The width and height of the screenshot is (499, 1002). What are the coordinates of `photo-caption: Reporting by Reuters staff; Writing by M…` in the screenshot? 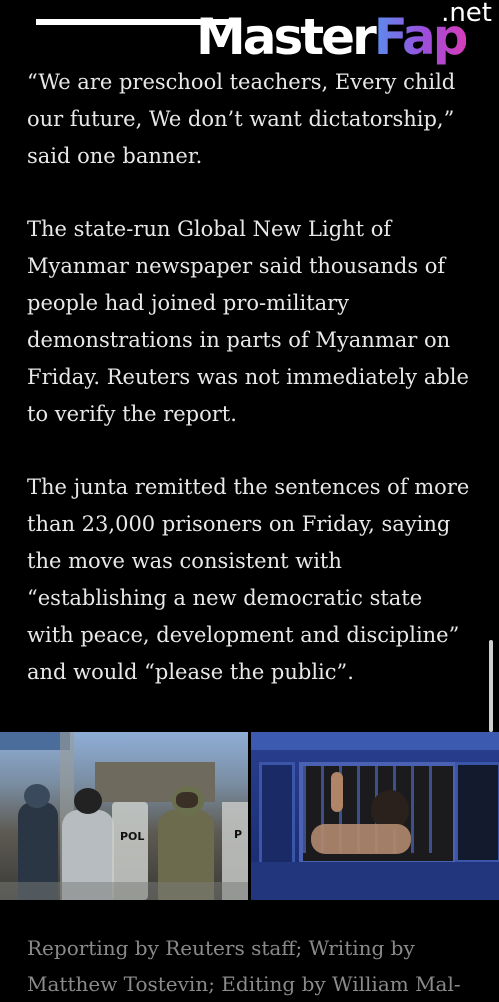 It's located at (244, 966).